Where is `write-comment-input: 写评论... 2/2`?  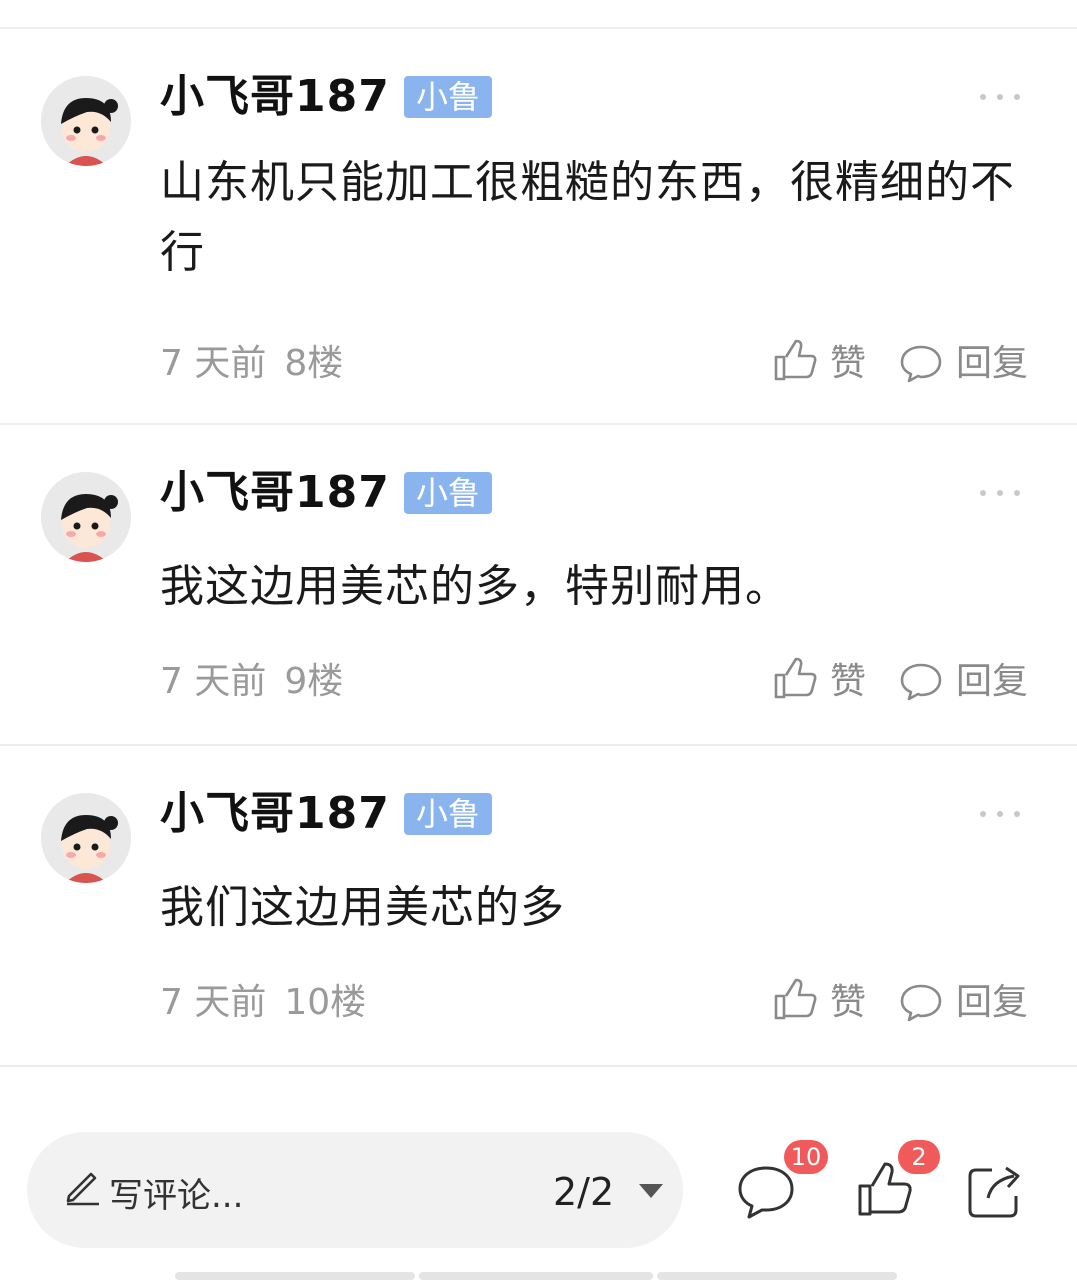
write-comment-input: 写评论... 2/2 is located at coordinates (355, 1190).